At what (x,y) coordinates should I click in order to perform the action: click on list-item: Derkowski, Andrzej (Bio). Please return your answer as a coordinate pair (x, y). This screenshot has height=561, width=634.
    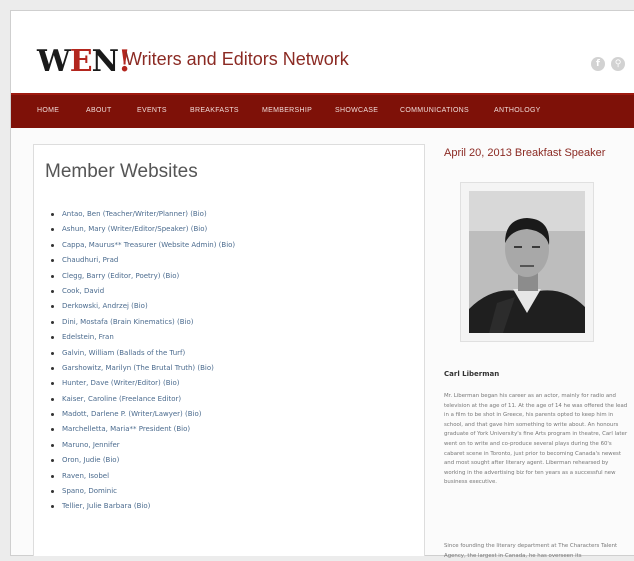
    Looking at the image, I should click on (143, 306).